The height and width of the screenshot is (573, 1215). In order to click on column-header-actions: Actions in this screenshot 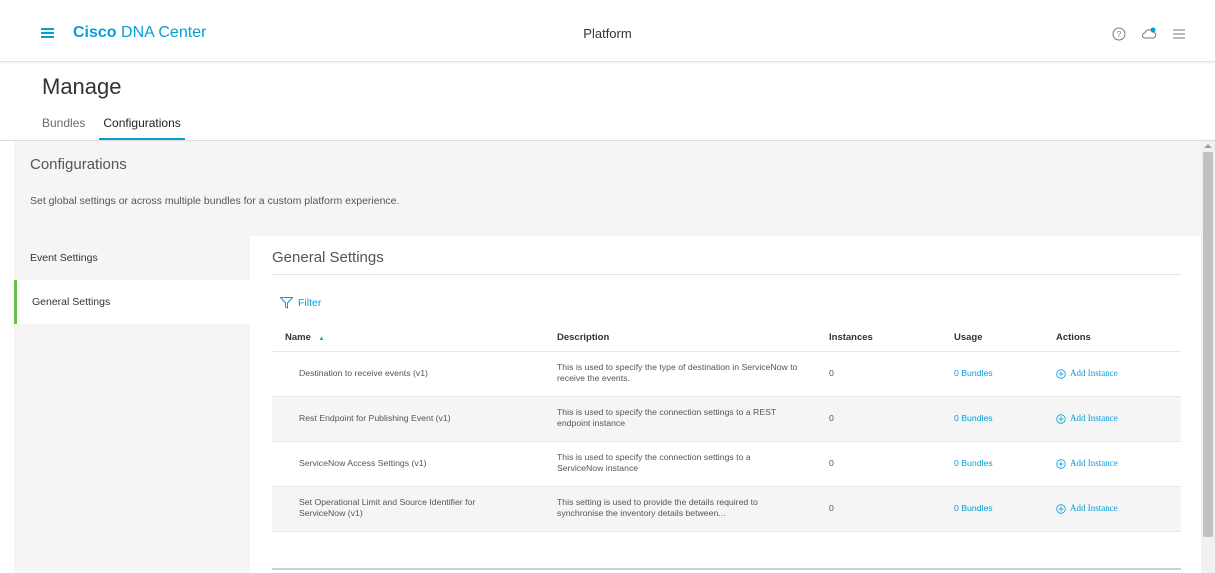, I will do `click(1073, 337)`.